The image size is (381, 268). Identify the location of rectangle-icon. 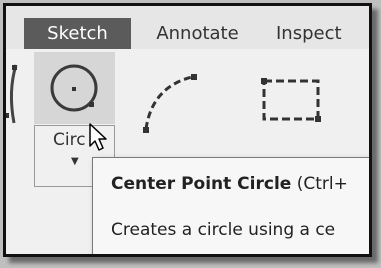
(290, 99).